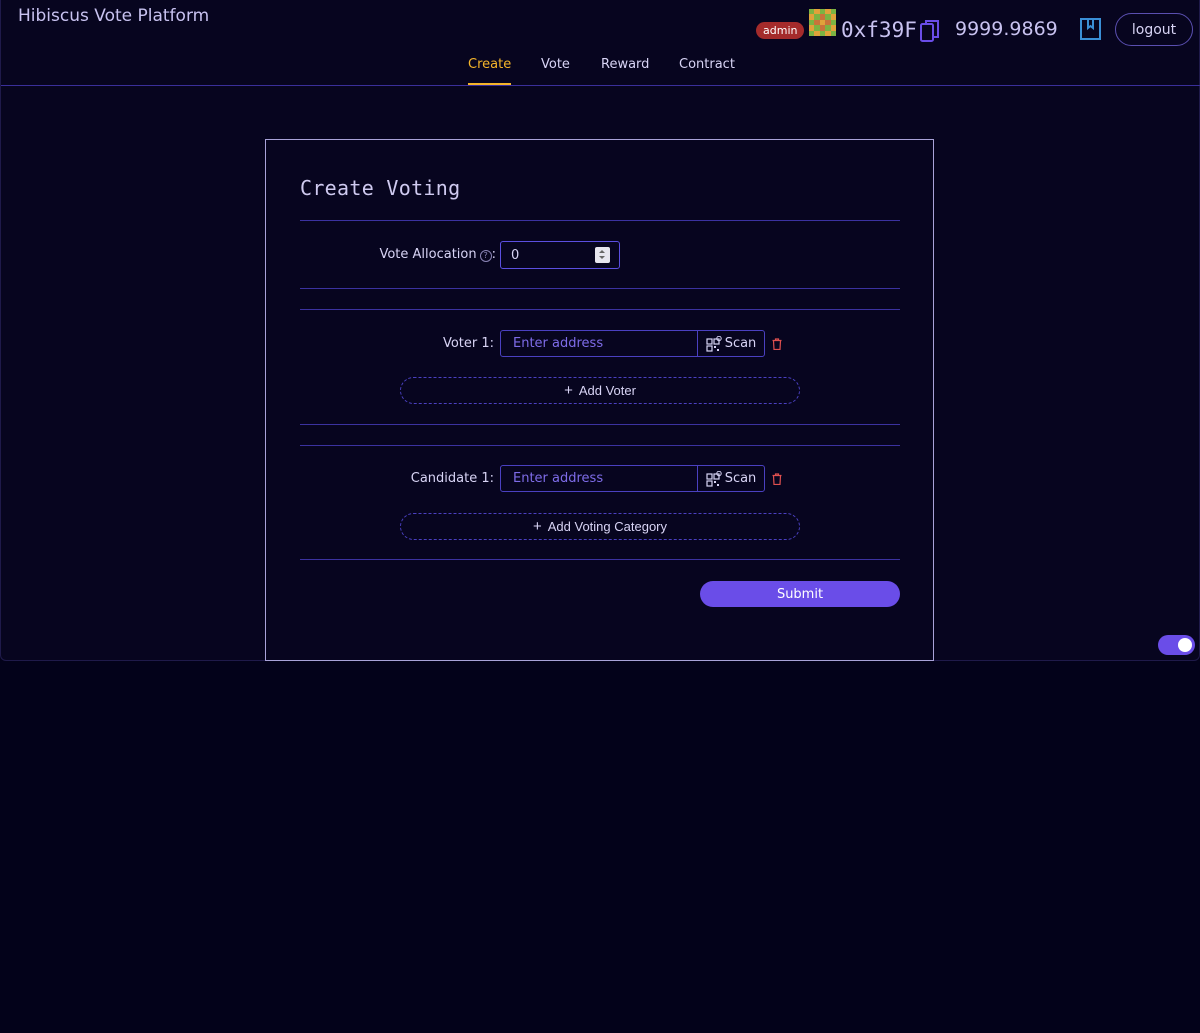  I want to click on add-voter-button: + Add Voter, so click(600, 390).